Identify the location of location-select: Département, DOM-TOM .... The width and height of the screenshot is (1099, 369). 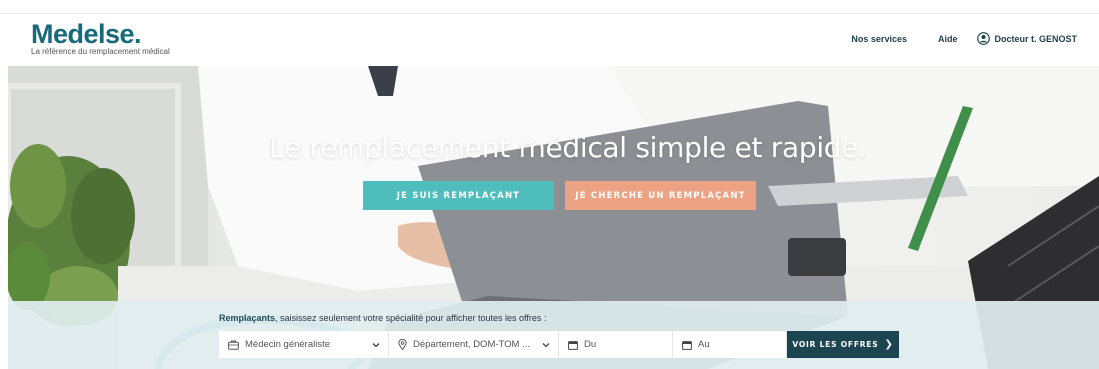
(474, 344).